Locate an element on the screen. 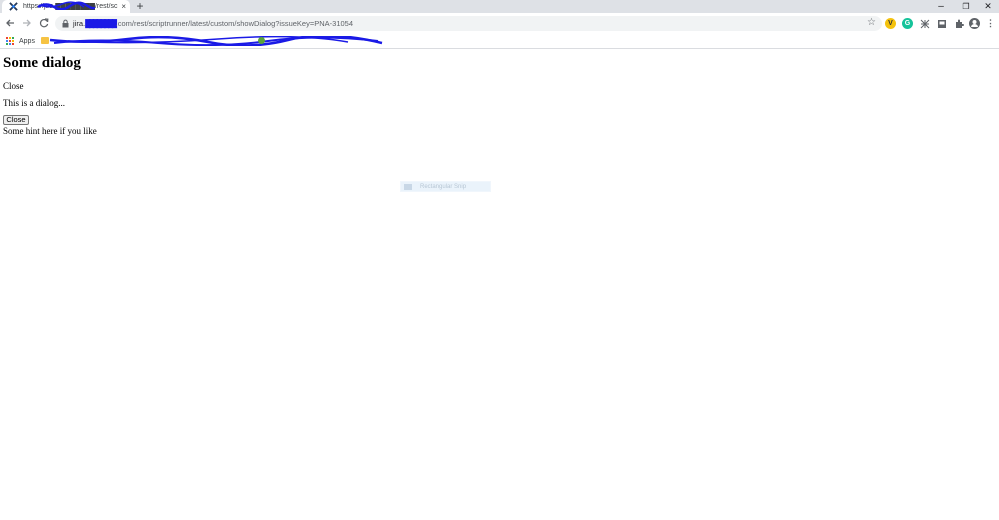 The image size is (999, 520). tab-strip: https://jira.████████/rest/sc × + – ❐ ✕ is located at coordinates (499, 6).